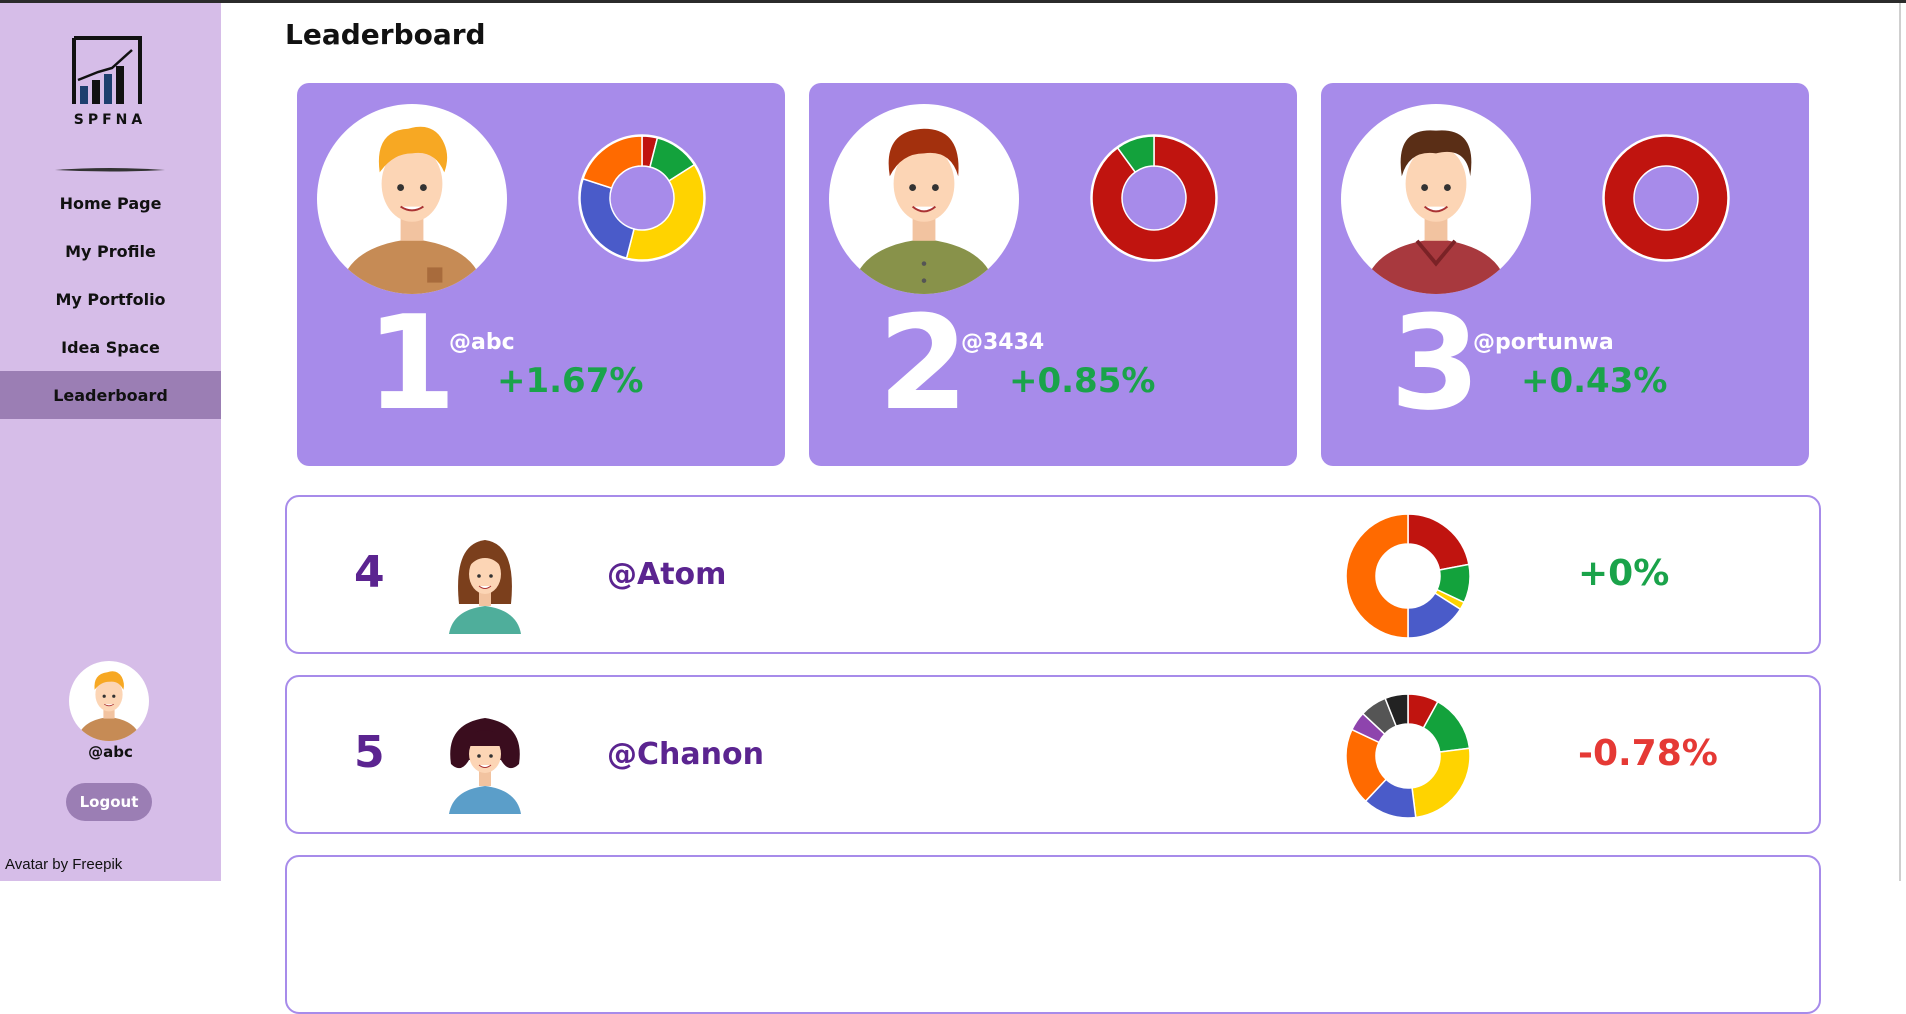 This screenshot has width=1906, height=1014. Describe the element at coordinates (953, 1) in the screenshot. I see `window-top-edge` at that location.